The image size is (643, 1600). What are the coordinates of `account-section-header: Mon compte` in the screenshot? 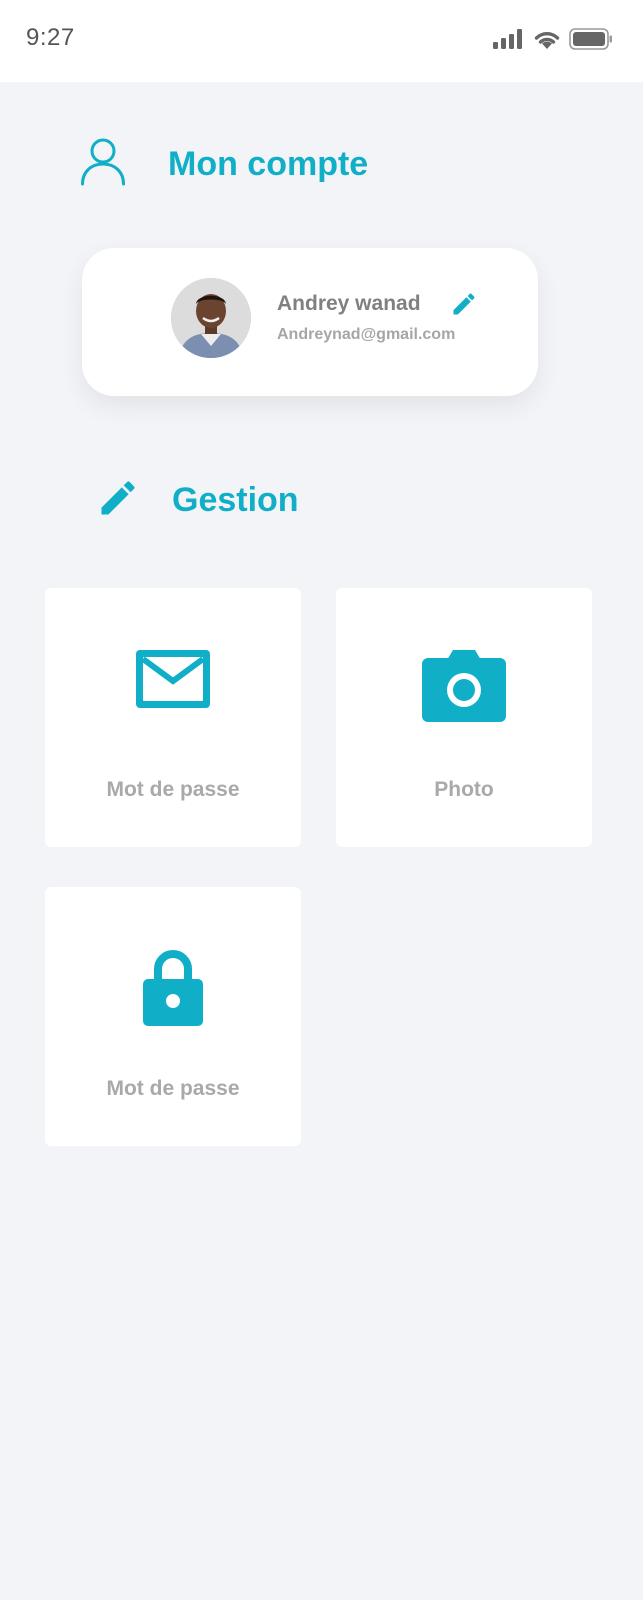 It's located at (224, 164).